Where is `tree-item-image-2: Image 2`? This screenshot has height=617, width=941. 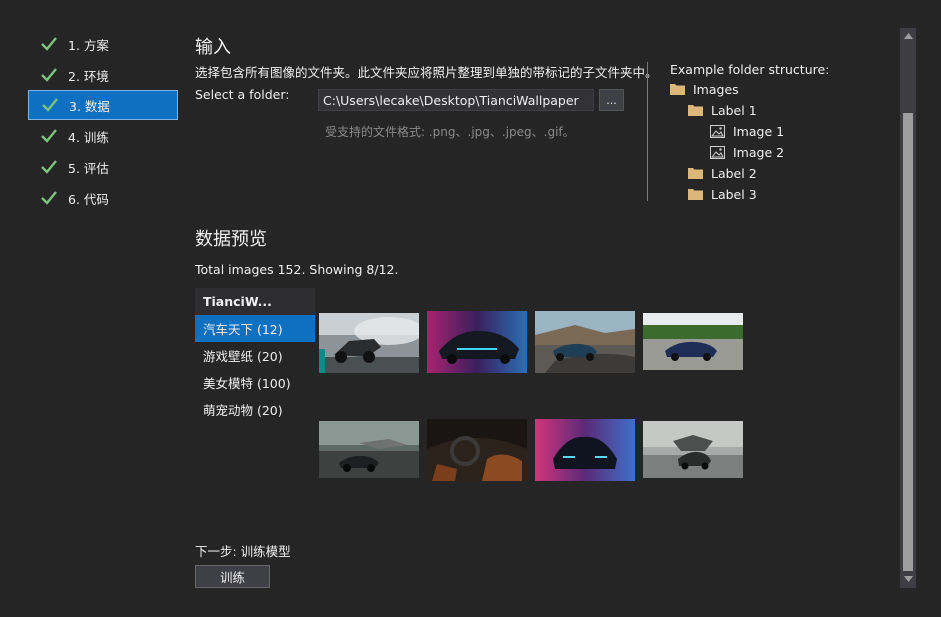 tree-item-image-2: Image 2 is located at coordinates (747, 152).